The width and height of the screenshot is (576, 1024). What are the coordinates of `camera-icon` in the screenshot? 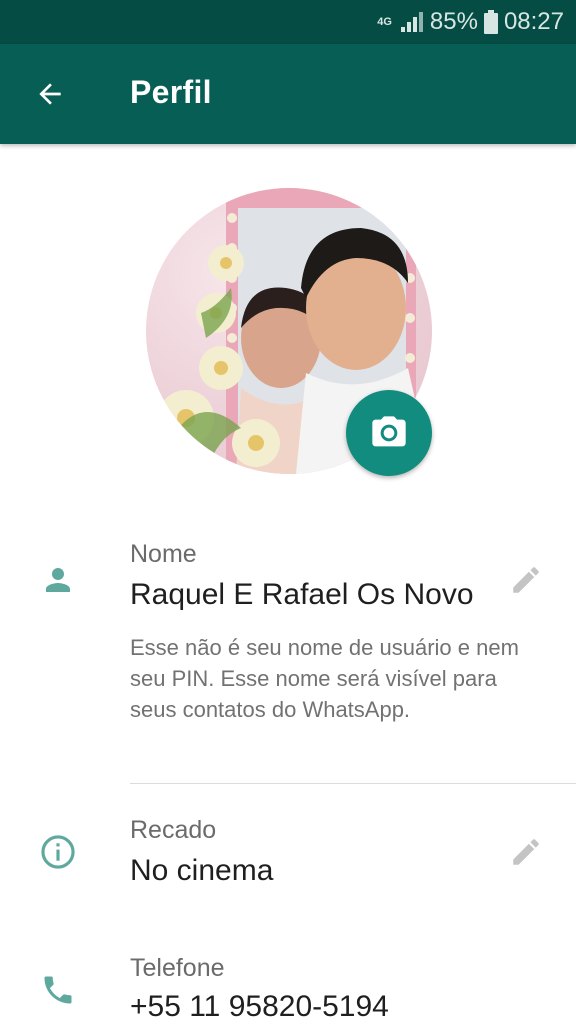 It's located at (389, 431).